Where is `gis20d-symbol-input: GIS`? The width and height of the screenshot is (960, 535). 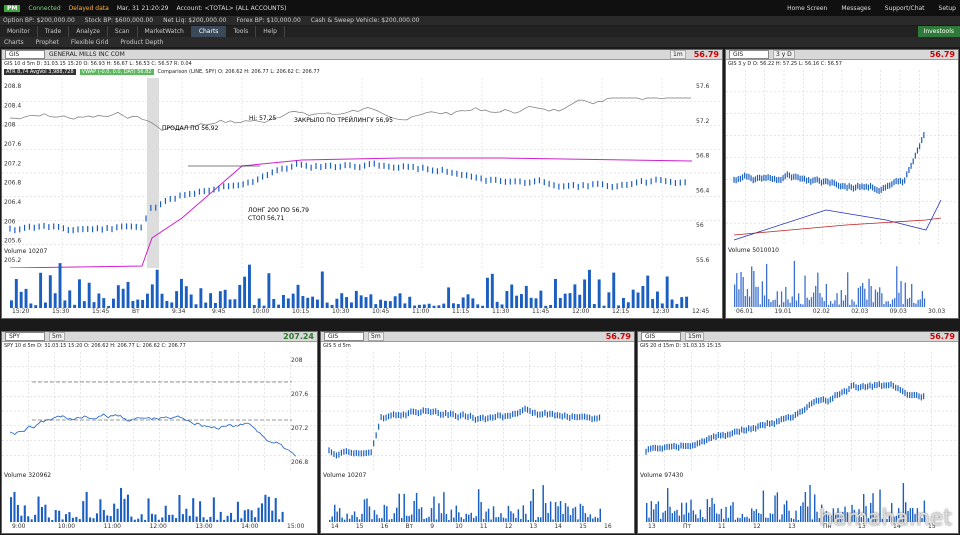 gis20d-symbol-input: GIS is located at coordinates (661, 336).